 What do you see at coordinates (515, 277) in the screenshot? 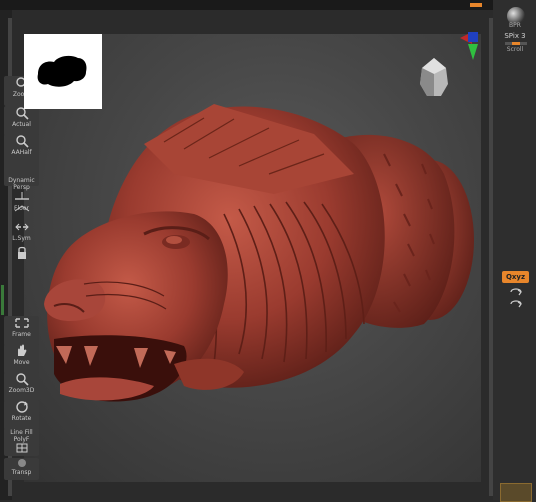
I see `xyz-rotate-toggle: Qxyz` at bounding box center [515, 277].